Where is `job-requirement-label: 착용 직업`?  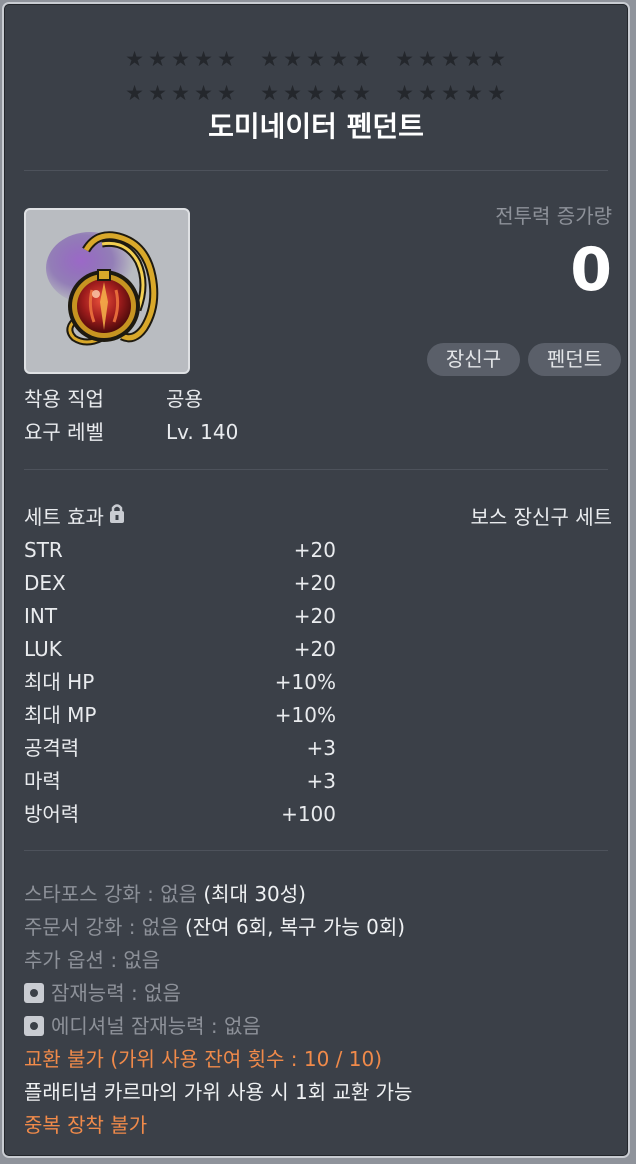 job-requirement-label: 착용 직업 is located at coordinates (64, 399).